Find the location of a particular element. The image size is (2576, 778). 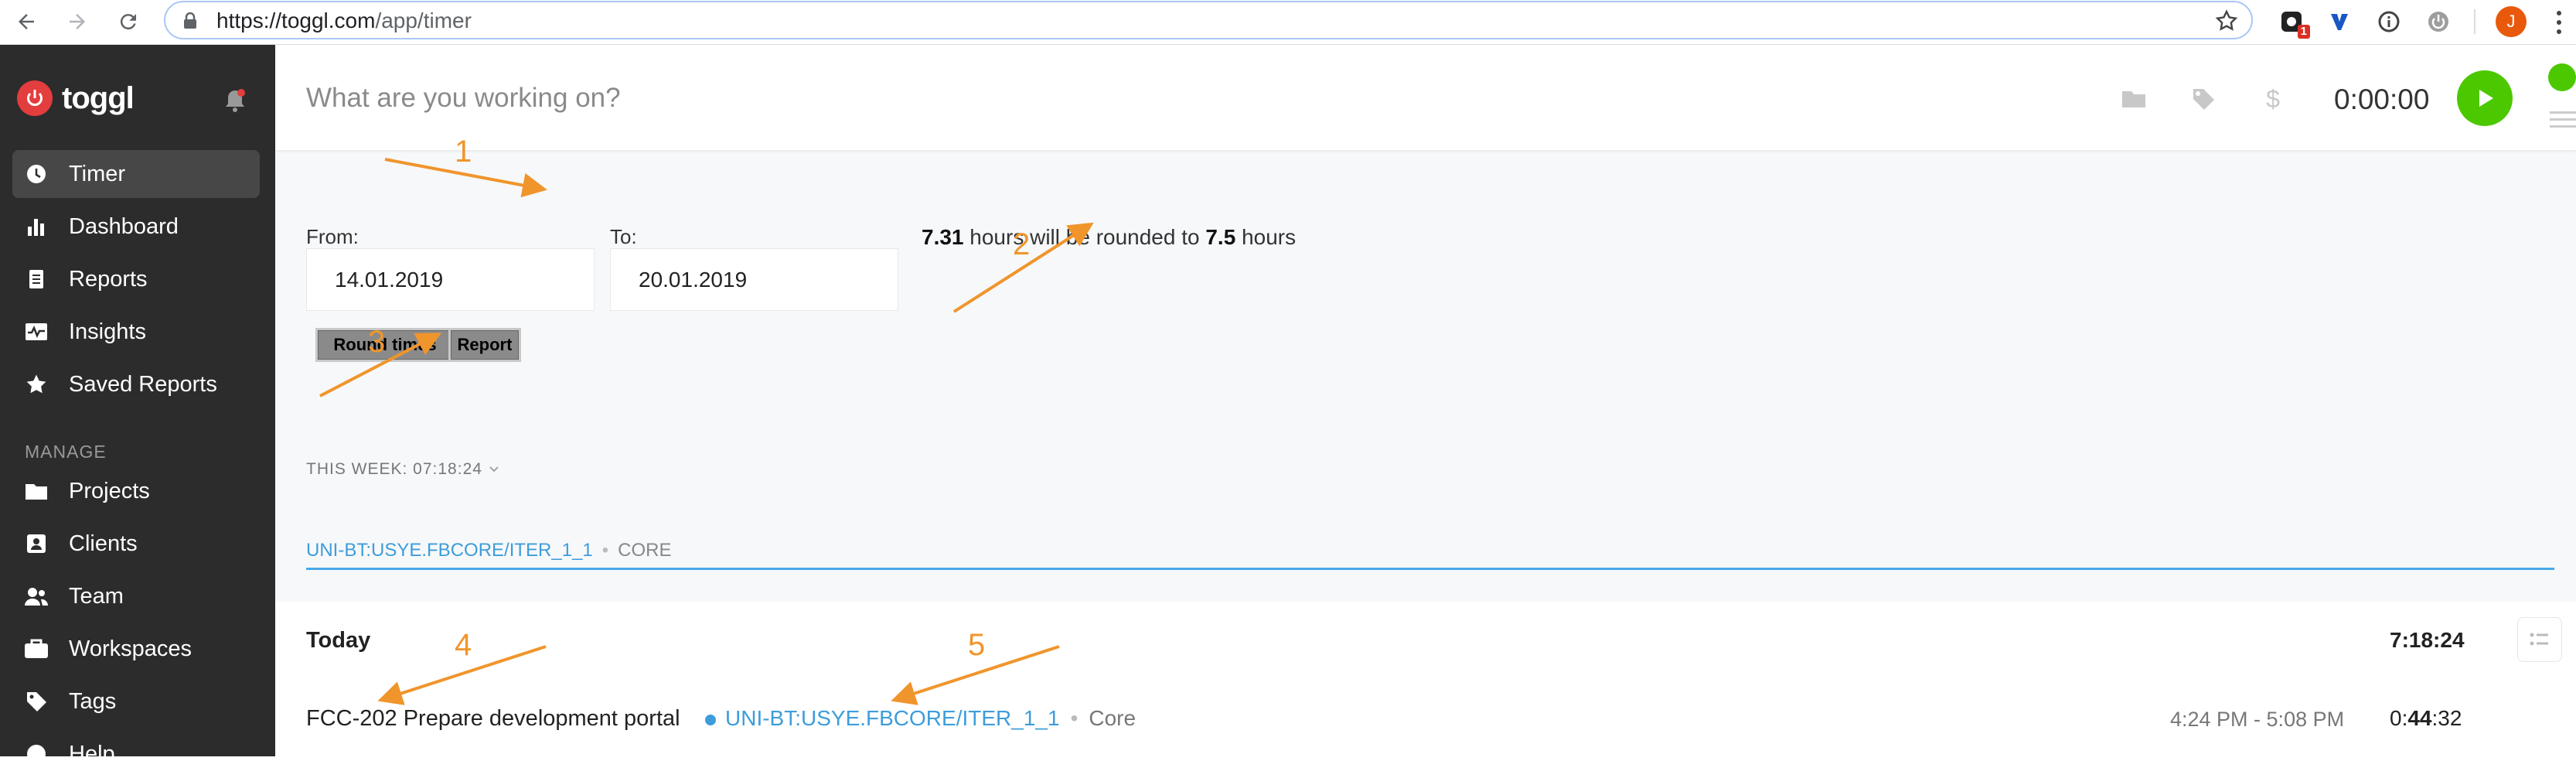

timer-description-input: What are you working on? is located at coordinates (464, 98).